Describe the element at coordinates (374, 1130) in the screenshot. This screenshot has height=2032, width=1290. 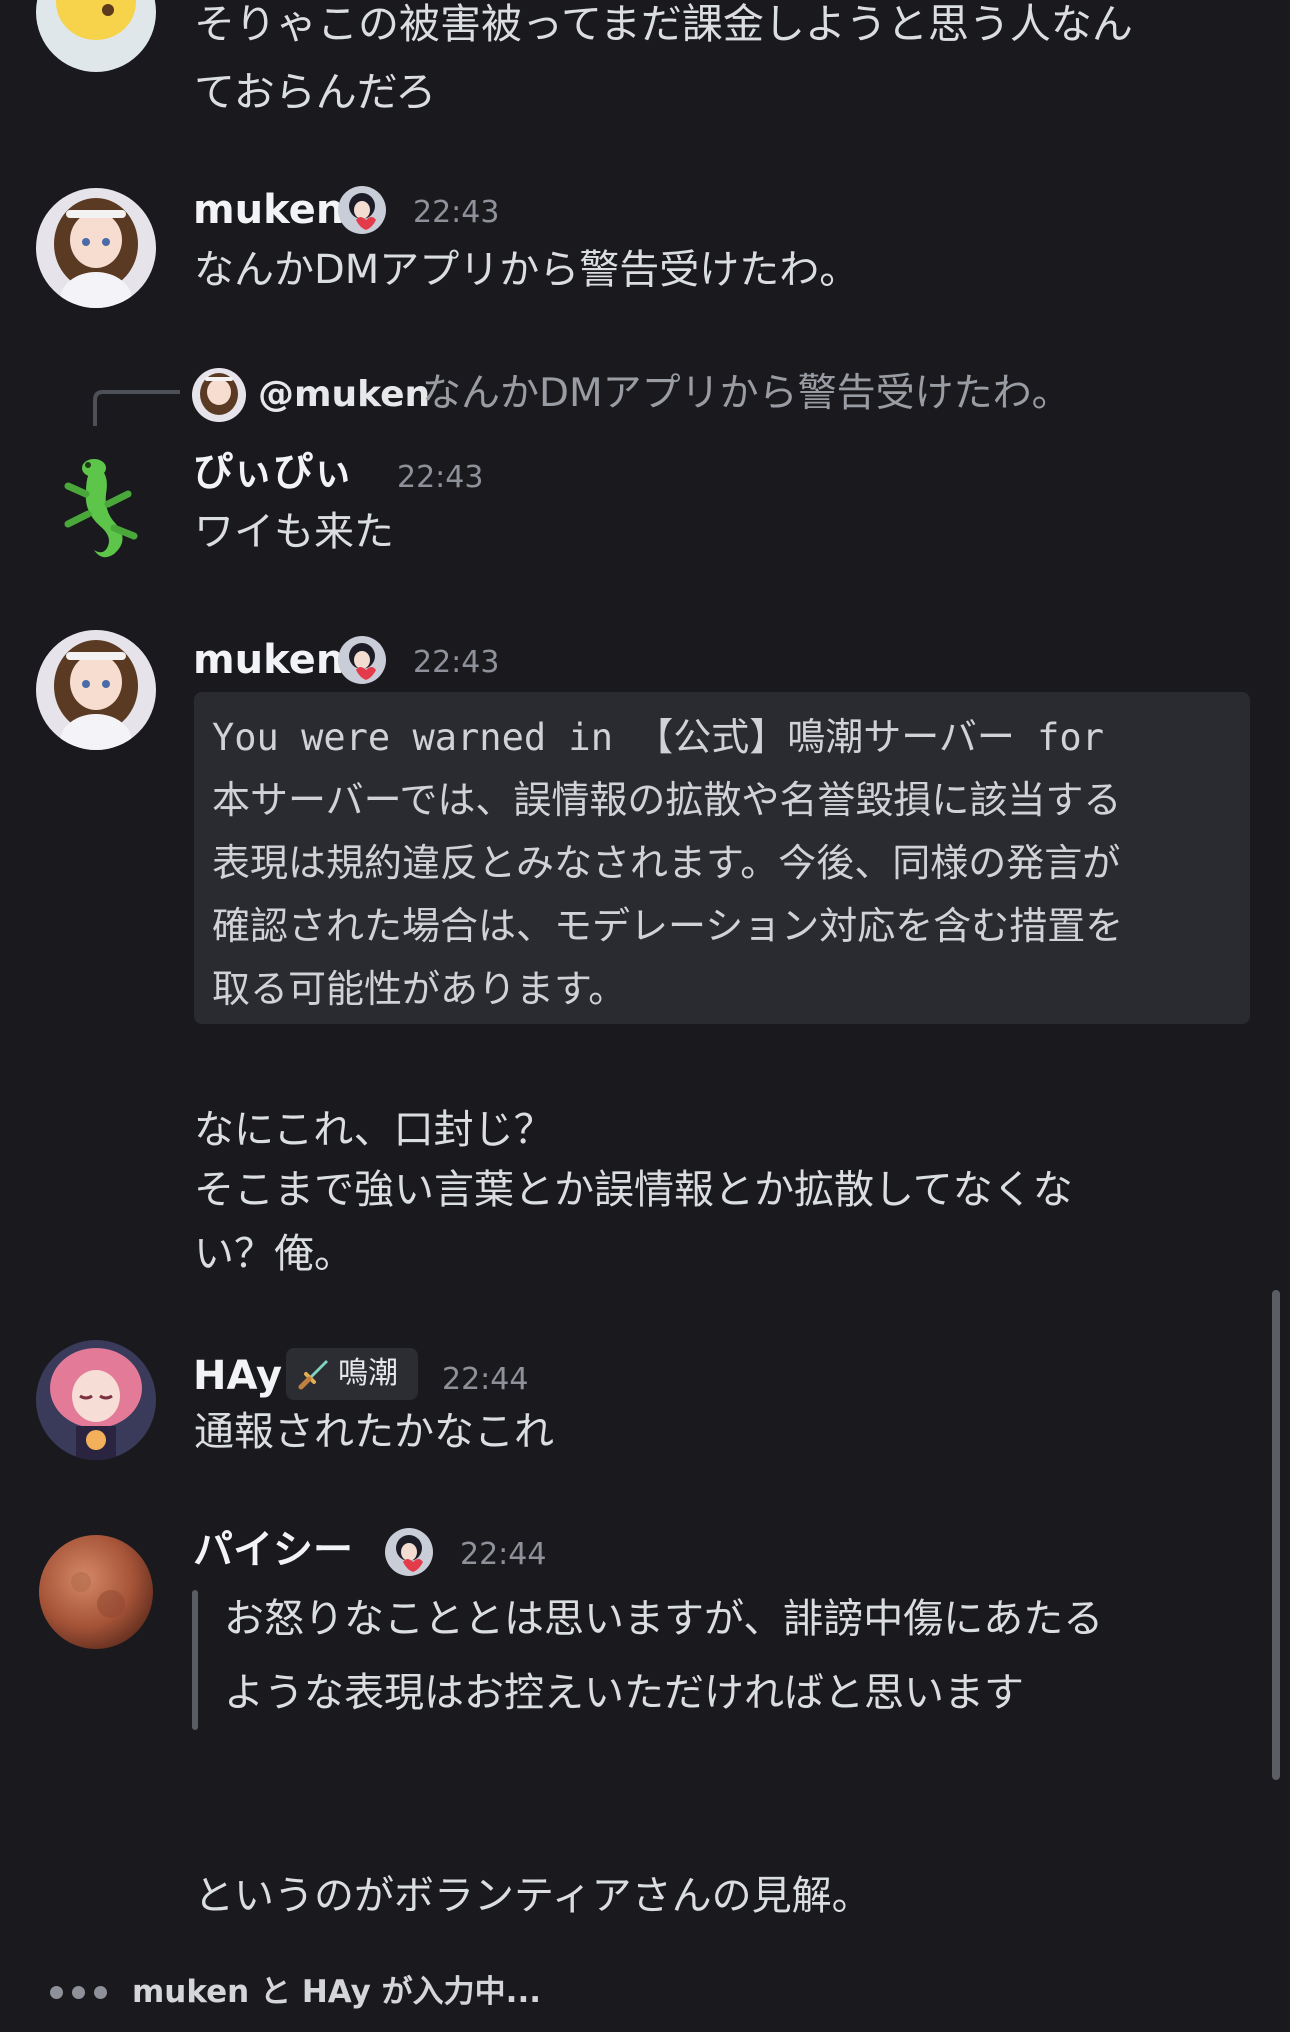
I see `message-text-line: なにこれ、口封じ？` at that location.